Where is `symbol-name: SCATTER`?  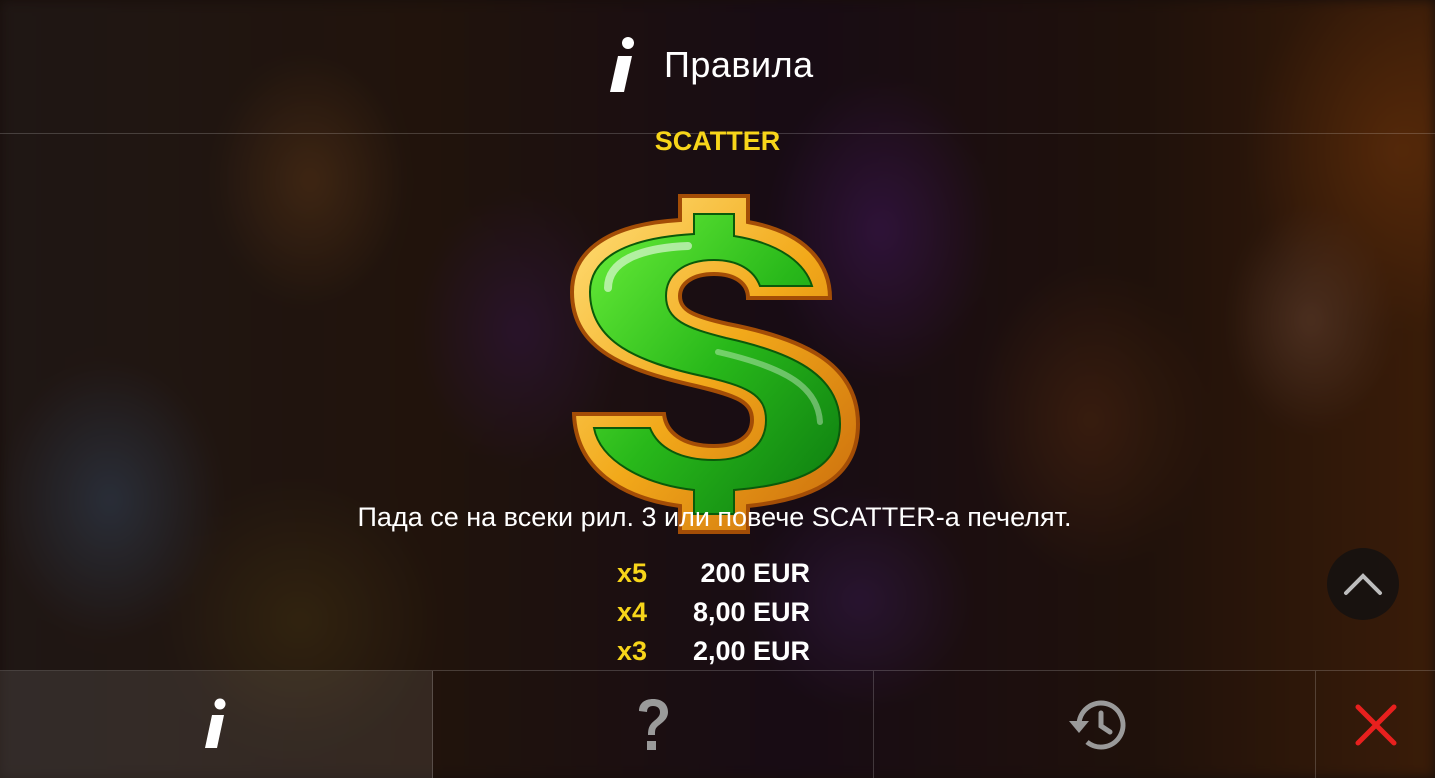
symbol-name: SCATTER is located at coordinates (717, 141).